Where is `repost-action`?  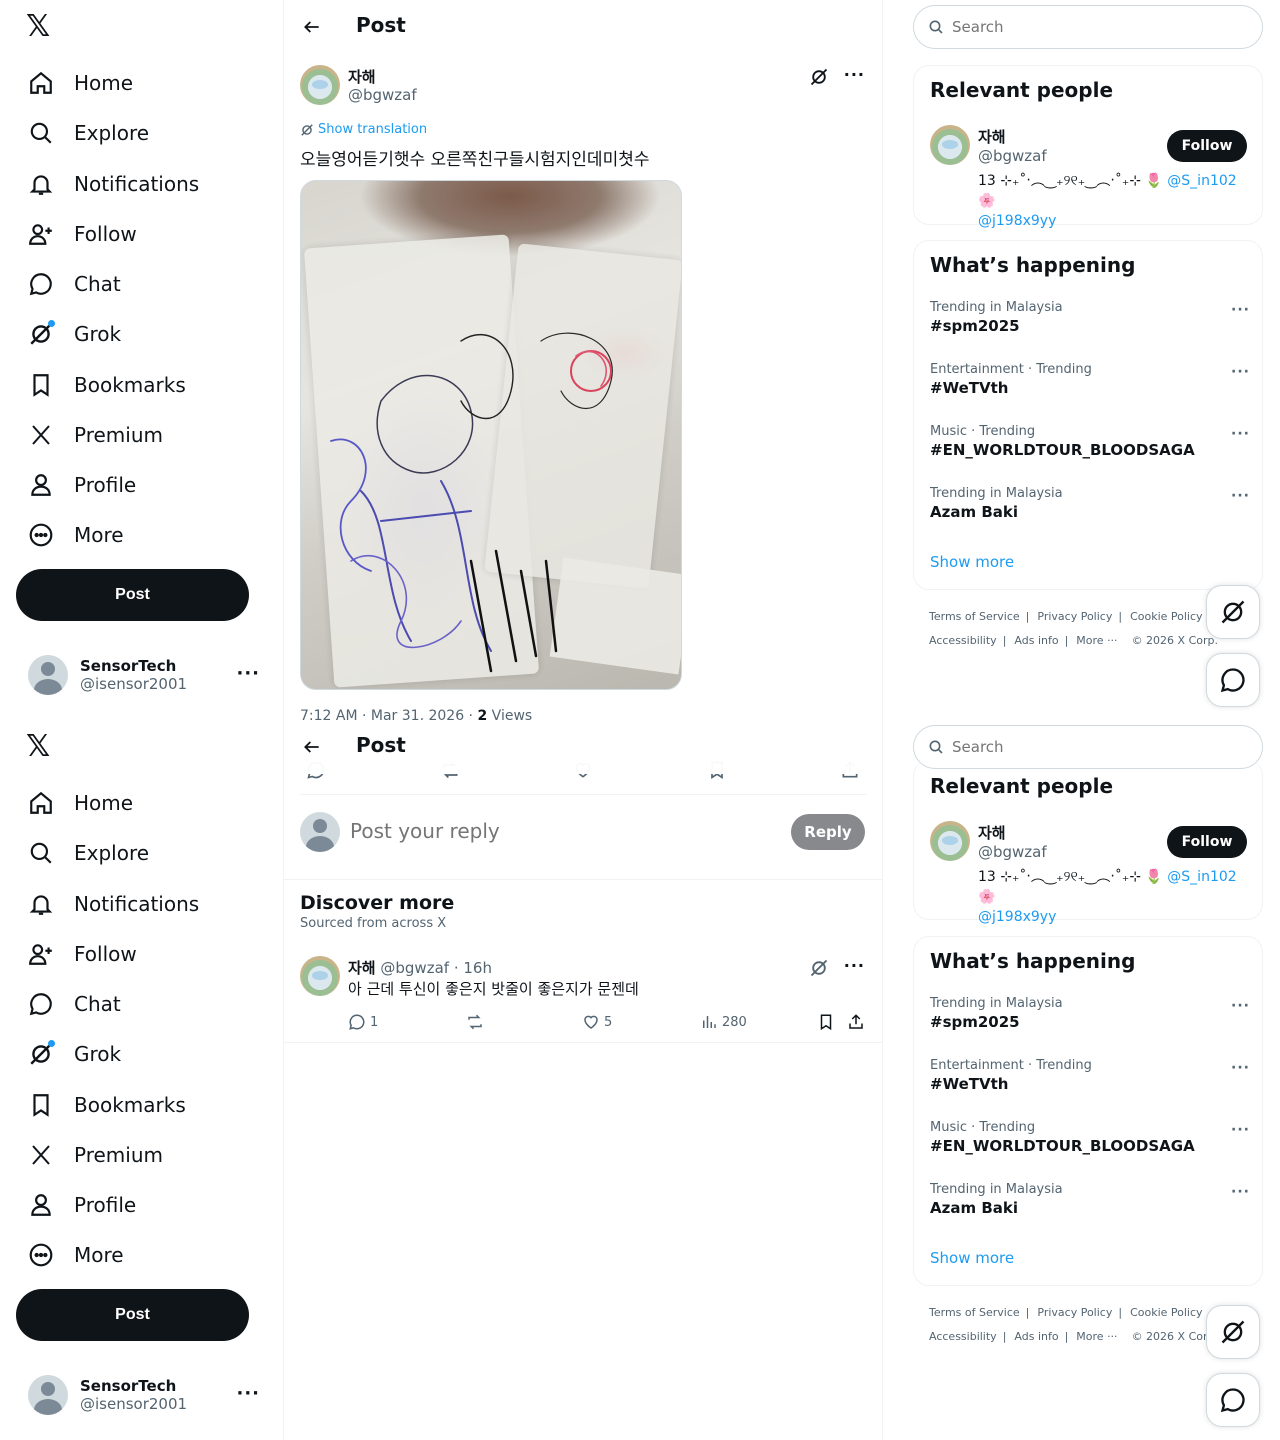 repost-action is located at coordinates (475, 1022).